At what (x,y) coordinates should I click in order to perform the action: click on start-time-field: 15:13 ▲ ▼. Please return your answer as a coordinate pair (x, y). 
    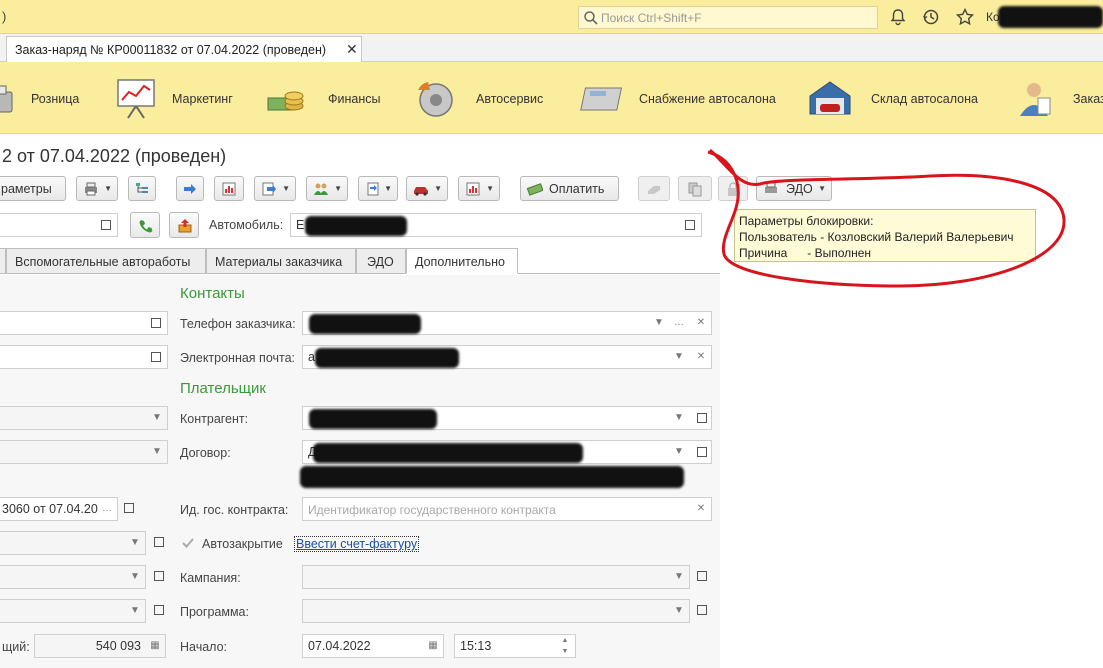
    Looking at the image, I should click on (515, 646).